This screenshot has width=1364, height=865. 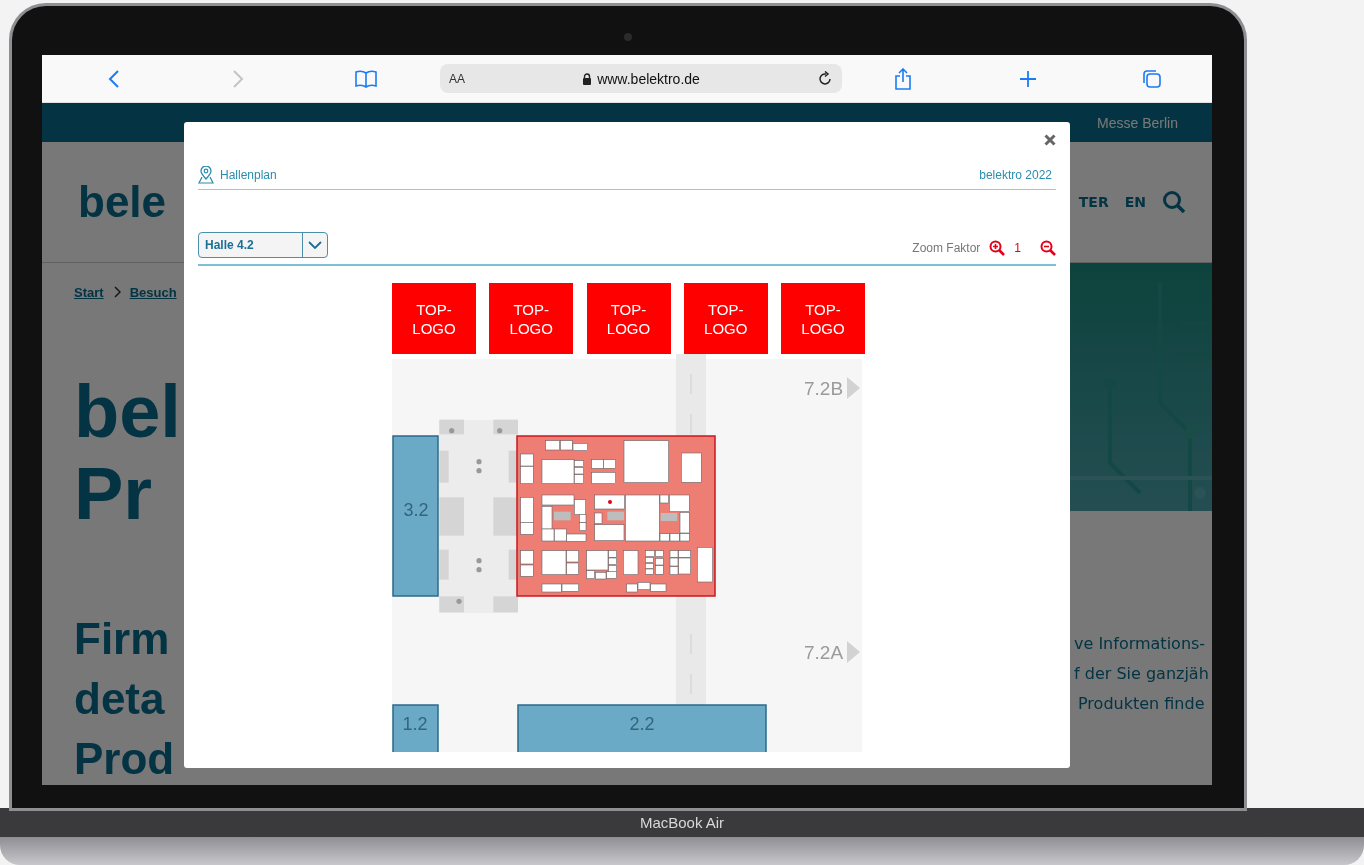 I want to click on book-icon, so click(x=366, y=78).